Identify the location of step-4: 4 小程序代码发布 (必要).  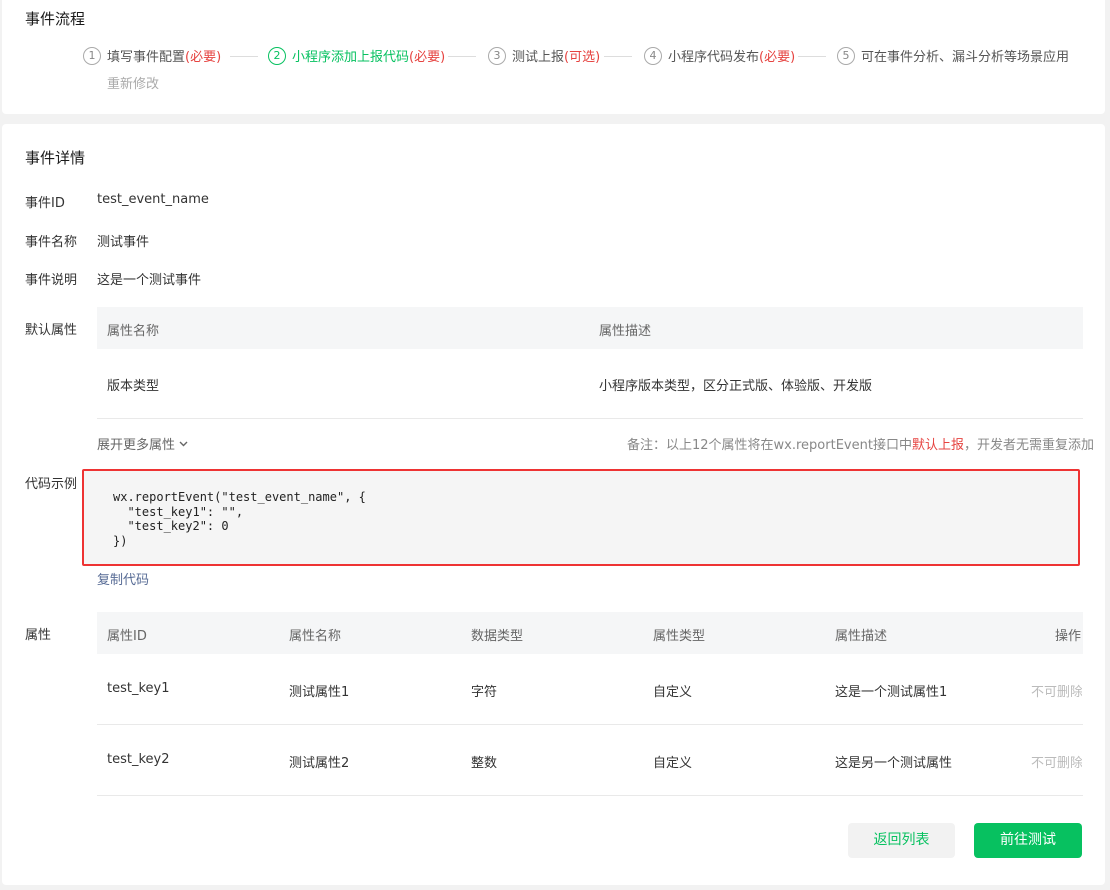
(719, 55).